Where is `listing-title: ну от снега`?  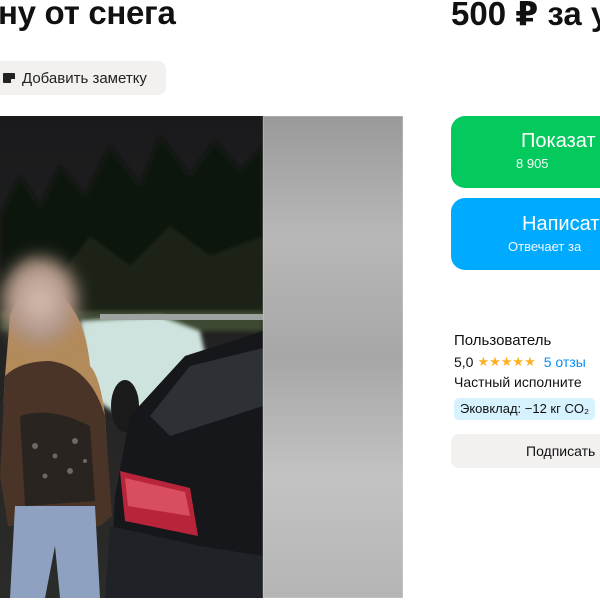 listing-title: ну от снега is located at coordinates (88, 15).